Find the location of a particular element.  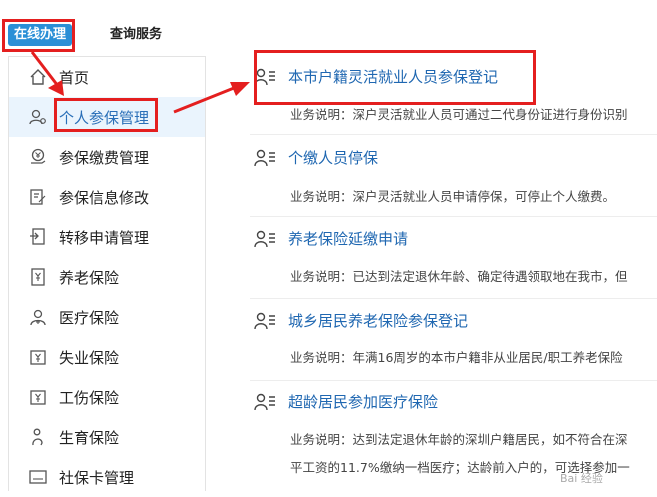

sidebar-item-unemployment: 失业保险 is located at coordinates (107, 357).